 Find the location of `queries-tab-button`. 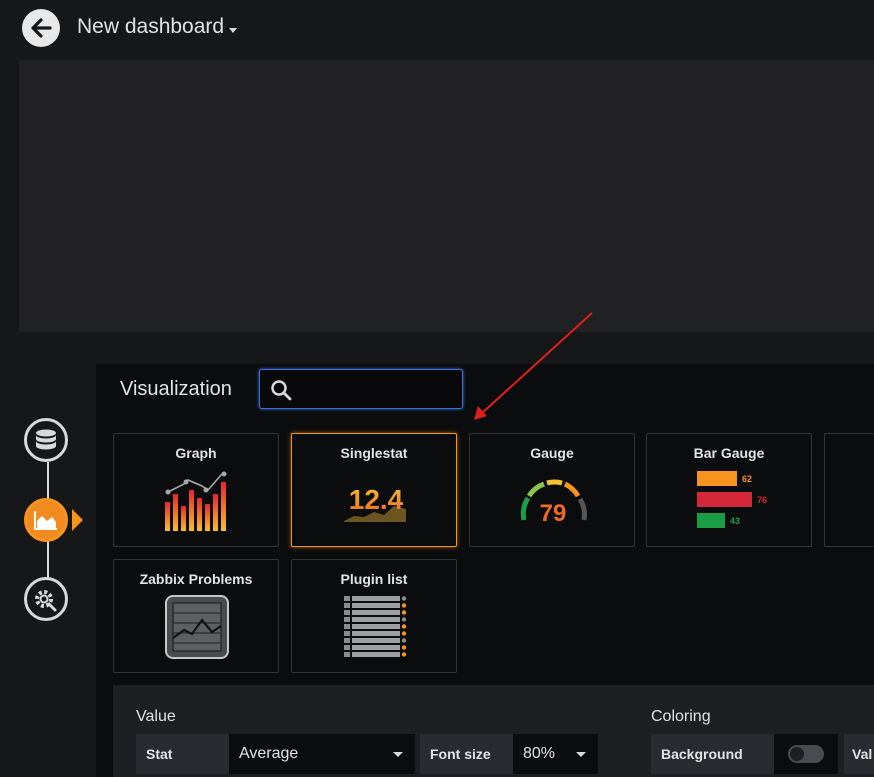

queries-tab-button is located at coordinates (46, 440).